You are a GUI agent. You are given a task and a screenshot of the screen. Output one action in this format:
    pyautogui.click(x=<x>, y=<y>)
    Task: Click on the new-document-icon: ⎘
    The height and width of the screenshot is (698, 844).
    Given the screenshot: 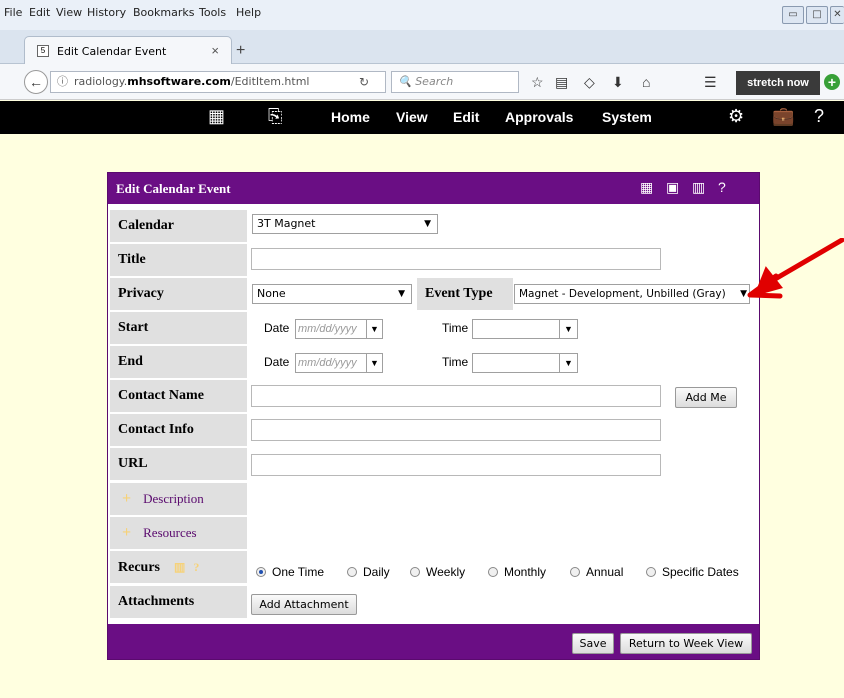 What is the action you would take?
    pyautogui.click(x=275, y=116)
    